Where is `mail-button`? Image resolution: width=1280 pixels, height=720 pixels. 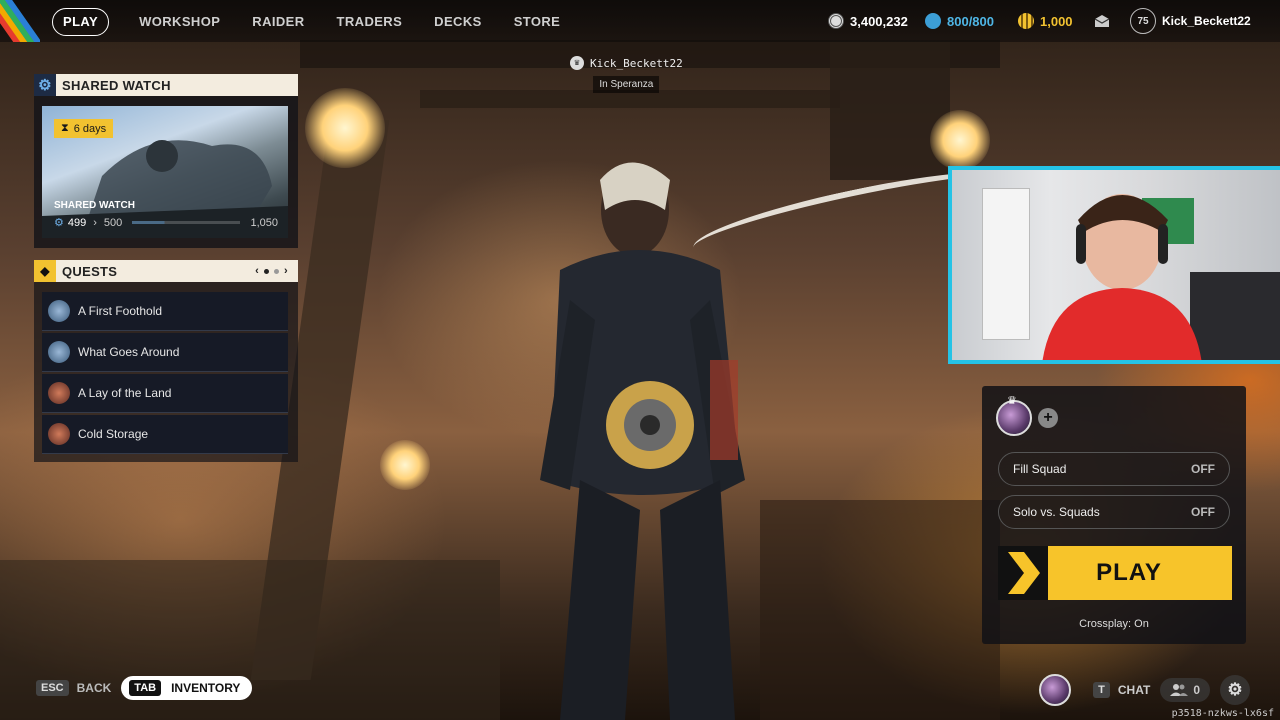 mail-button is located at coordinates (1102, 21).